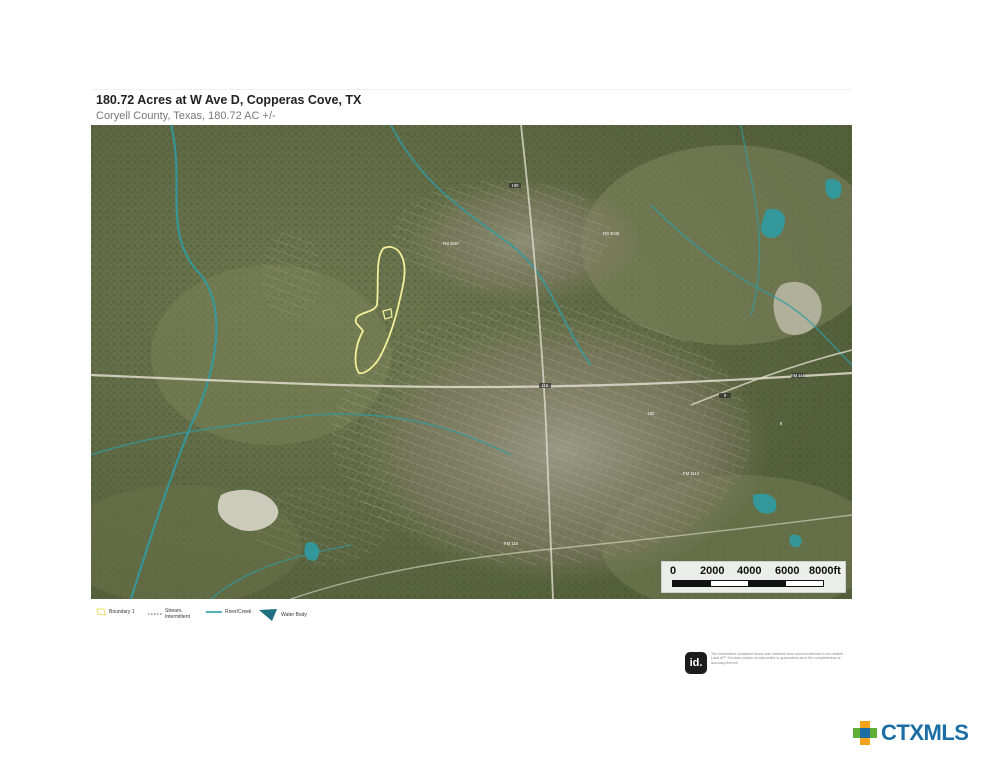 The height and width of the screenshot is (768, 994). What do you see at coordinates (122, 612) in the screenshot?
I see `legend-label: Boundary 1` at bounding box center [122, 612].